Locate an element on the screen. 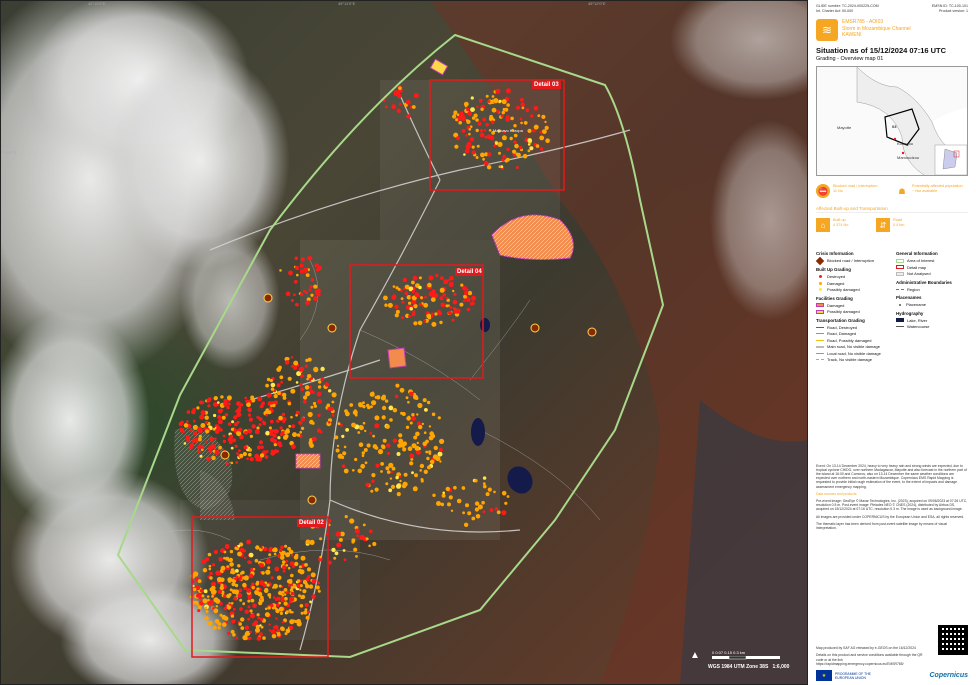 This screenshot has height=685, width=976. road-icon: ⇵ is located at coordinates (883, 225).